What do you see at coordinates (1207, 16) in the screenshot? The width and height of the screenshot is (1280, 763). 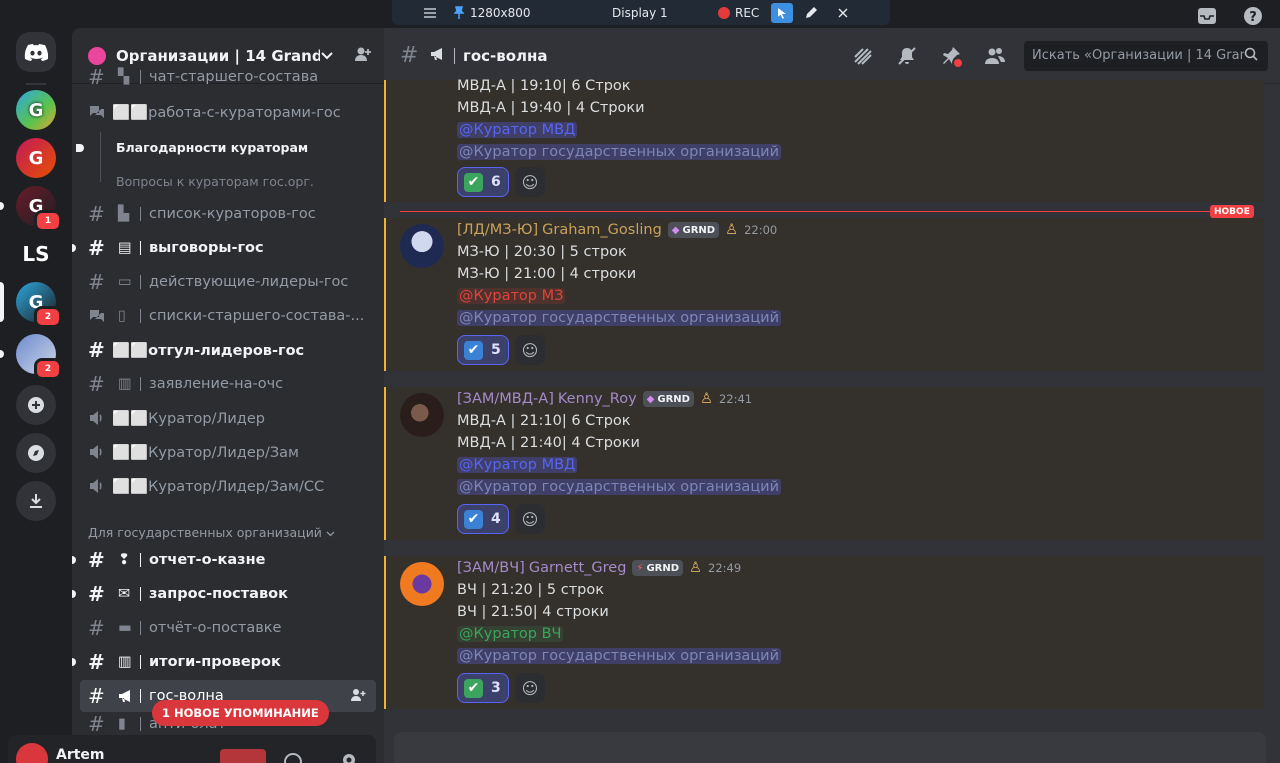 I see `inbox-icon` at bounding box center [1207, 16].